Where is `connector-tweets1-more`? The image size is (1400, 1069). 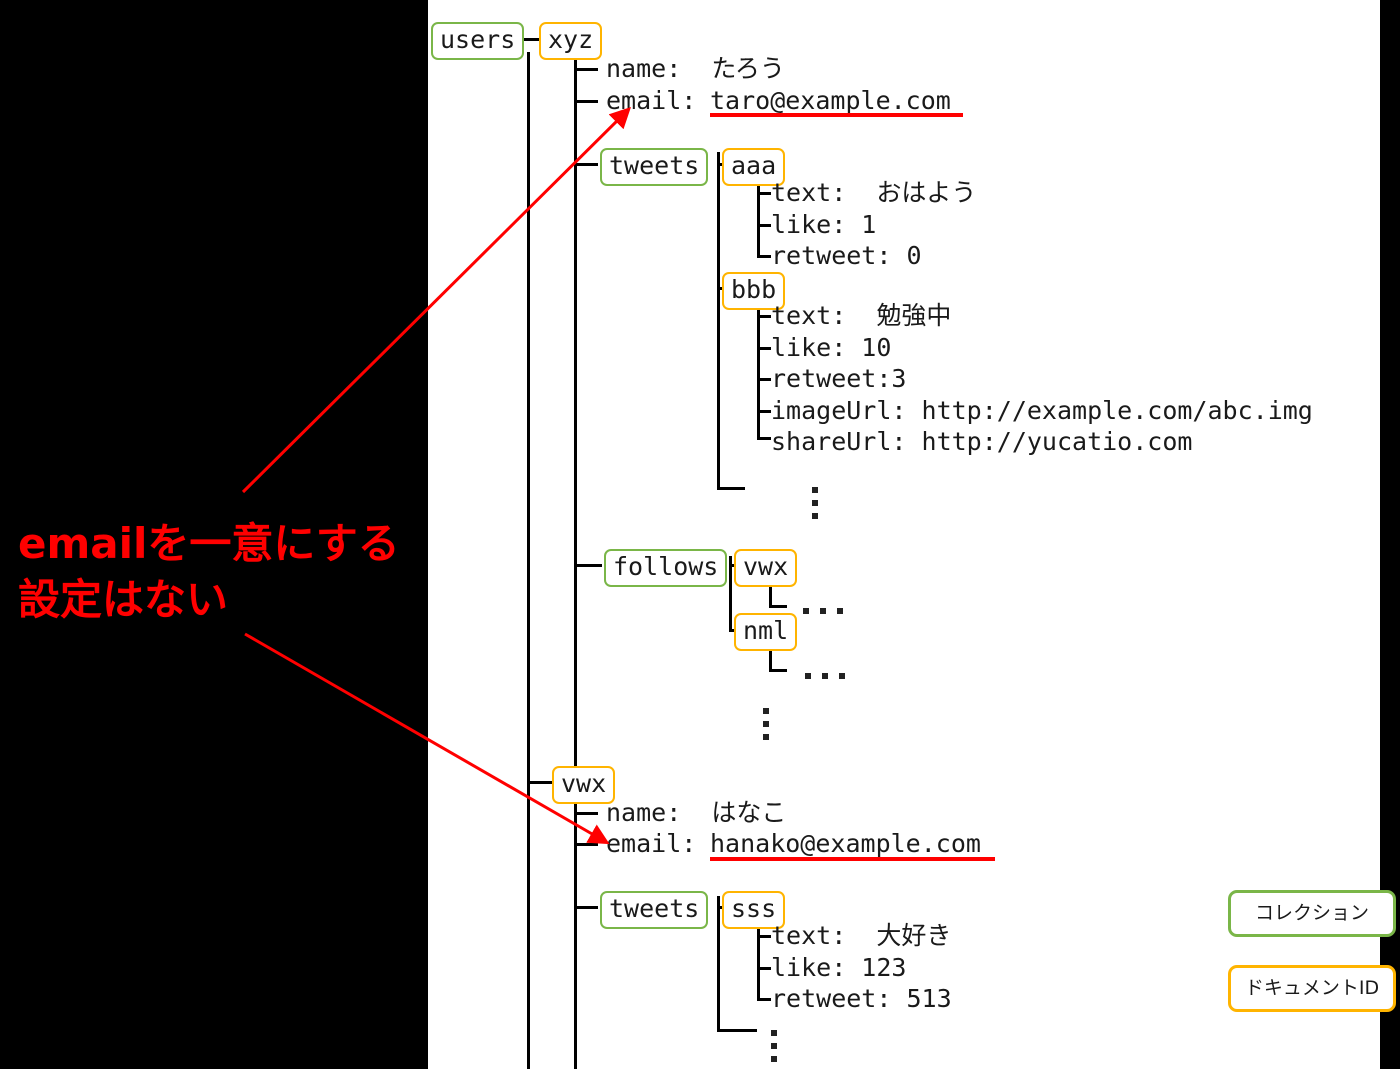 connector-tweets1-more is located at coordinates (731, 488).